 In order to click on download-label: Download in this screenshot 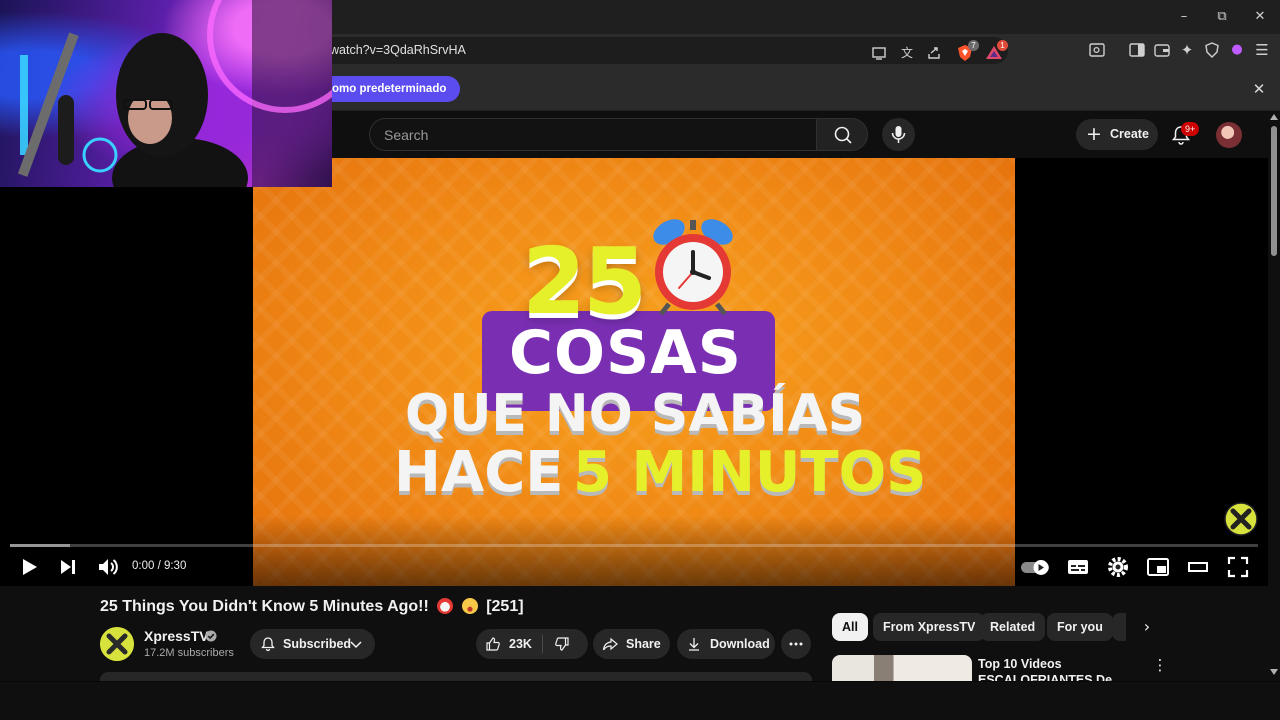, I will do `click(740, 644)`.